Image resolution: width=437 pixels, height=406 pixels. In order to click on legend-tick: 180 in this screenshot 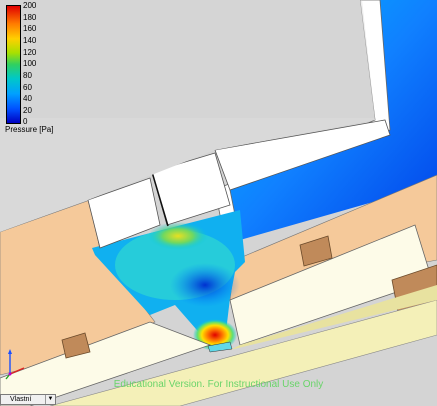, I will do `click(30, 17)`.